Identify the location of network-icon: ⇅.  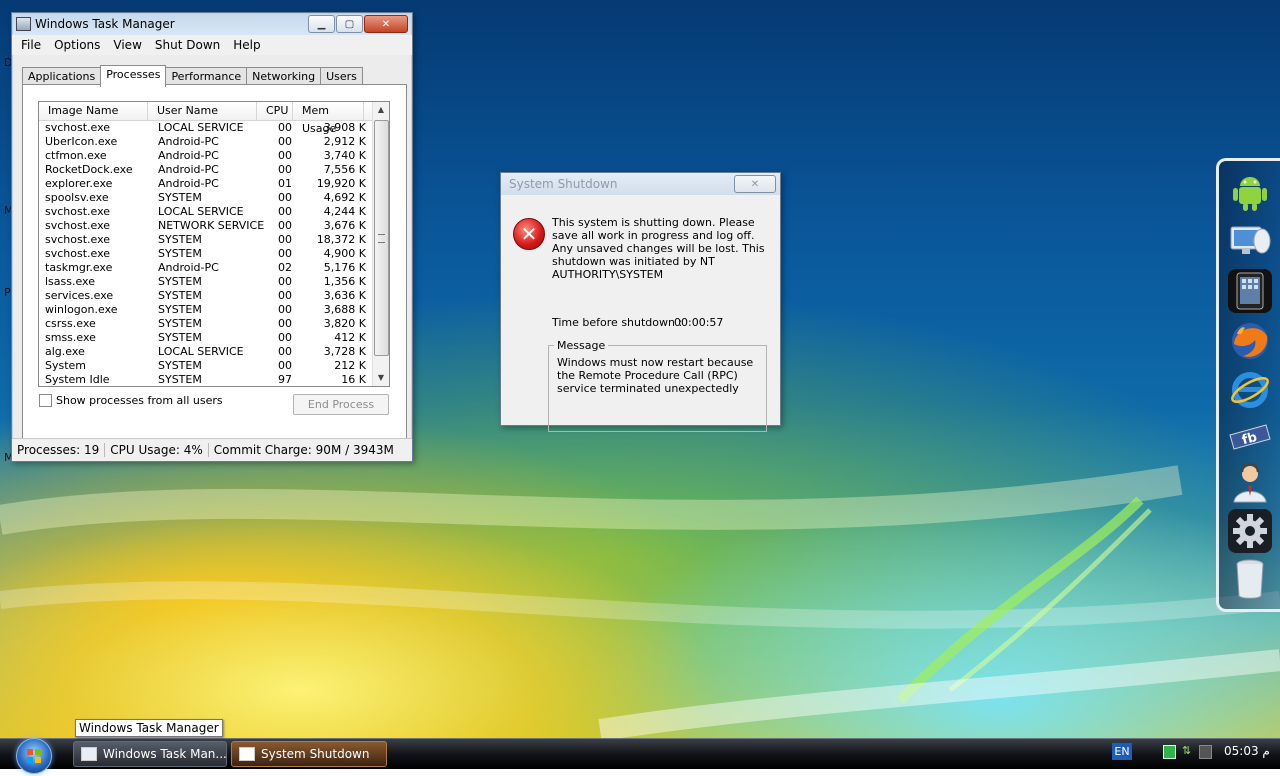
(1187, 751).